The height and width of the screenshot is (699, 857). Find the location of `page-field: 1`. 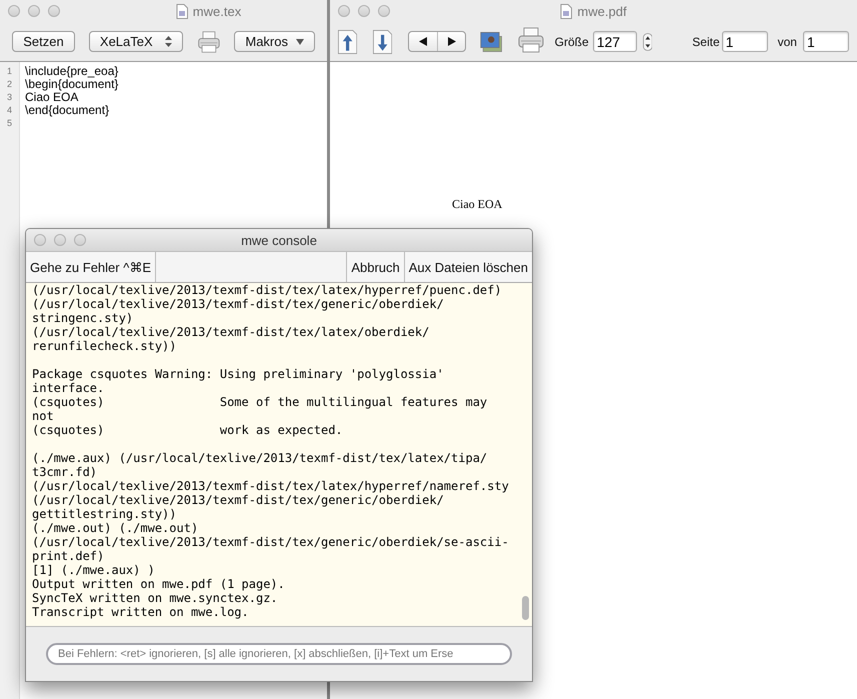

page-field: 1 is located at coordinates (745, 41).